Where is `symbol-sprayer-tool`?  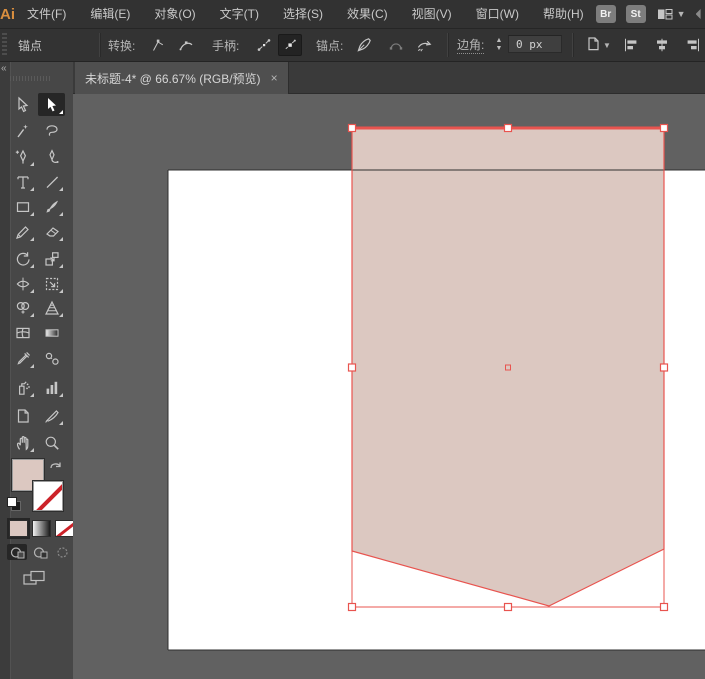 symbol-sprayer-tool is located at coordinates (22, 387).